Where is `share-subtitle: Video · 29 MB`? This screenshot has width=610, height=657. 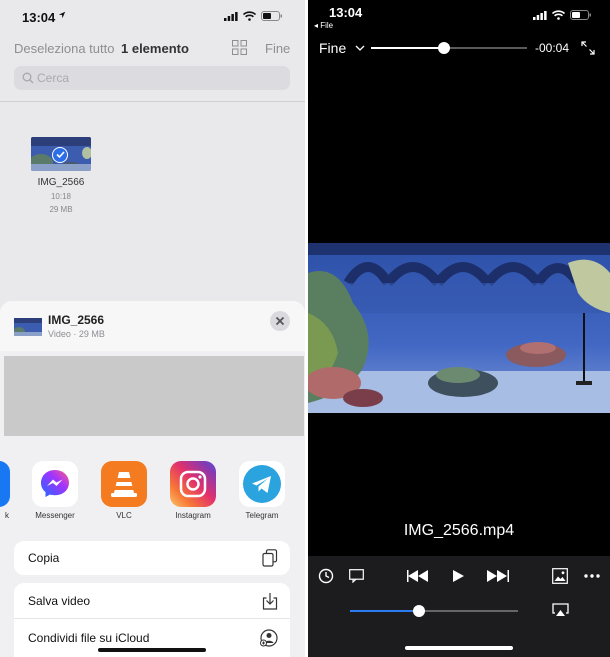
share-subtitle: Video · 29 MB is located at coordinates (76, 334).